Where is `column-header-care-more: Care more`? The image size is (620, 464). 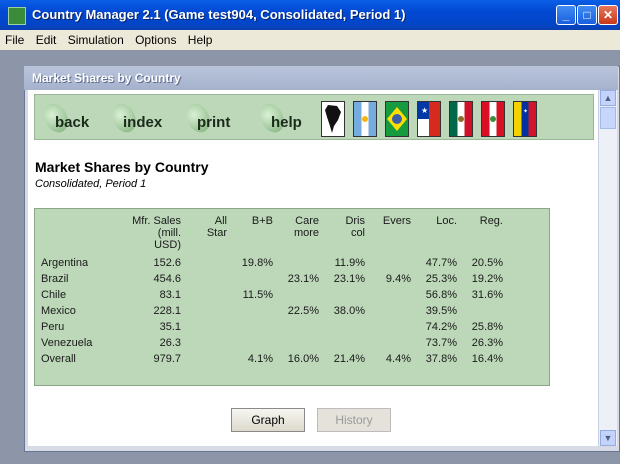 column-header-care-more: Care more is located at coordinates (302, 233).